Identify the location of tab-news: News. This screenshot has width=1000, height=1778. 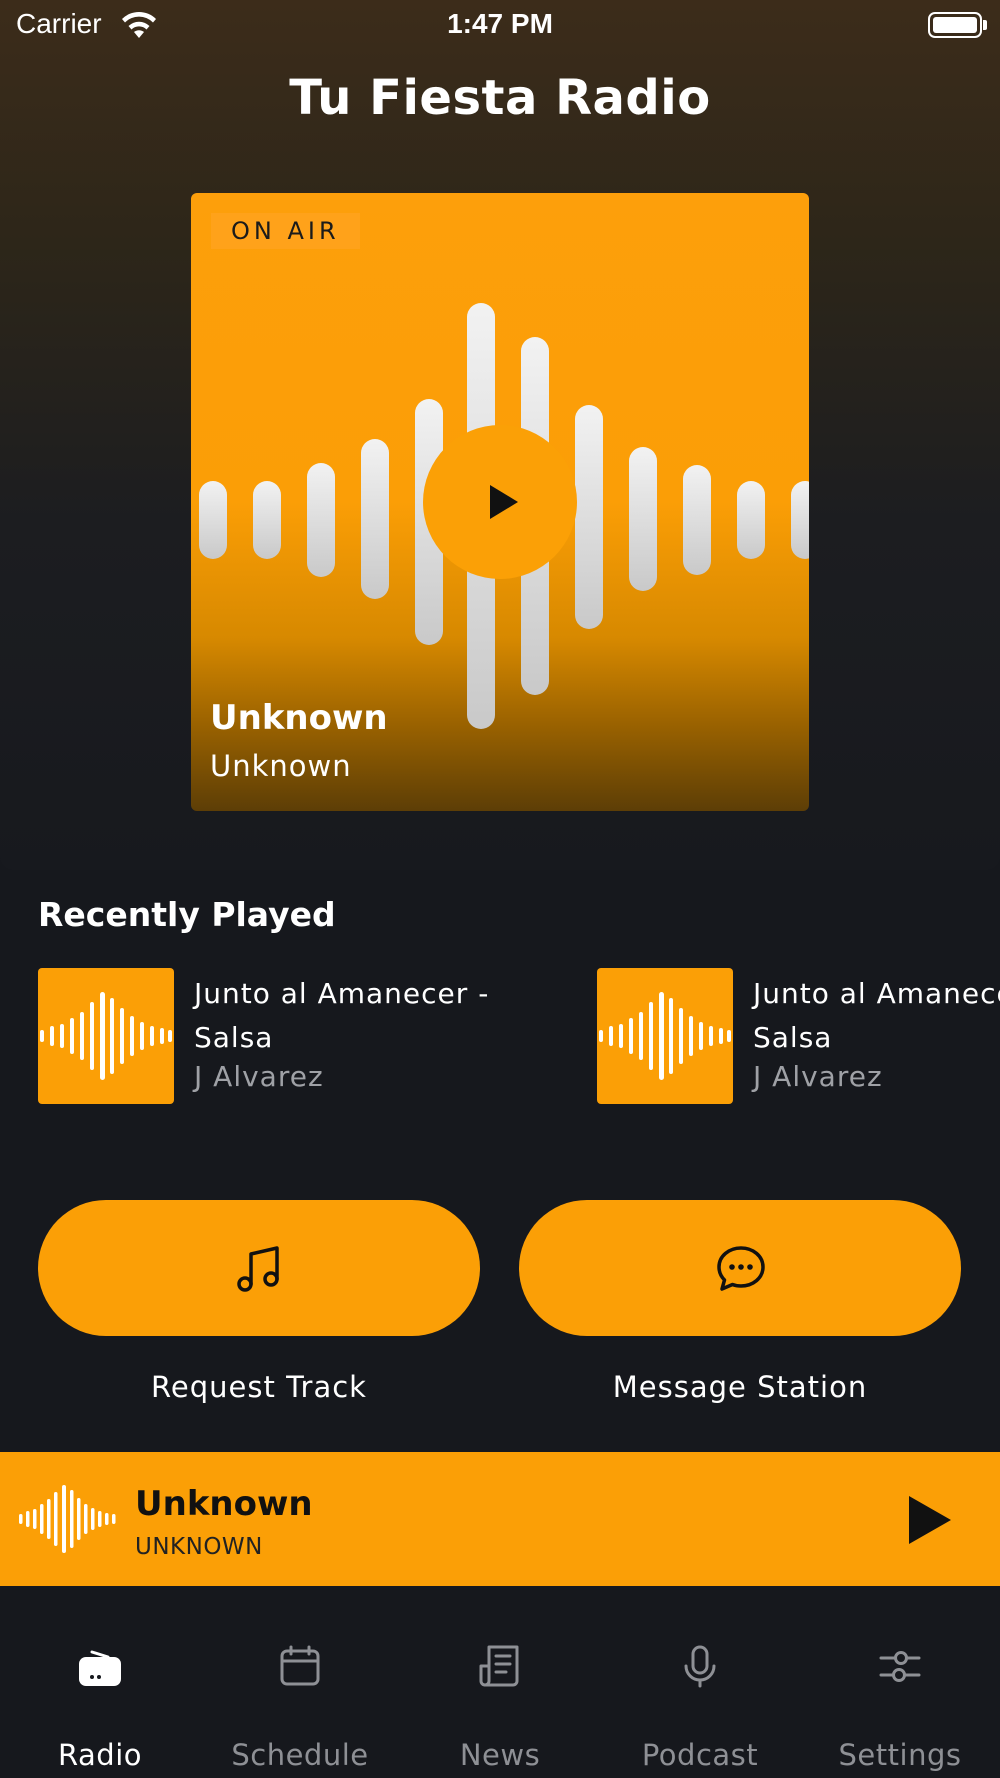
(500, 1682).